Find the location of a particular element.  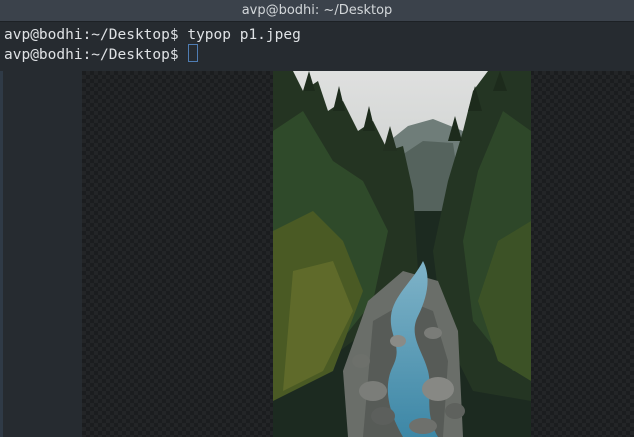

window-title: avp@bodhi: ~/Desktop is located at coordinates (317, 10).